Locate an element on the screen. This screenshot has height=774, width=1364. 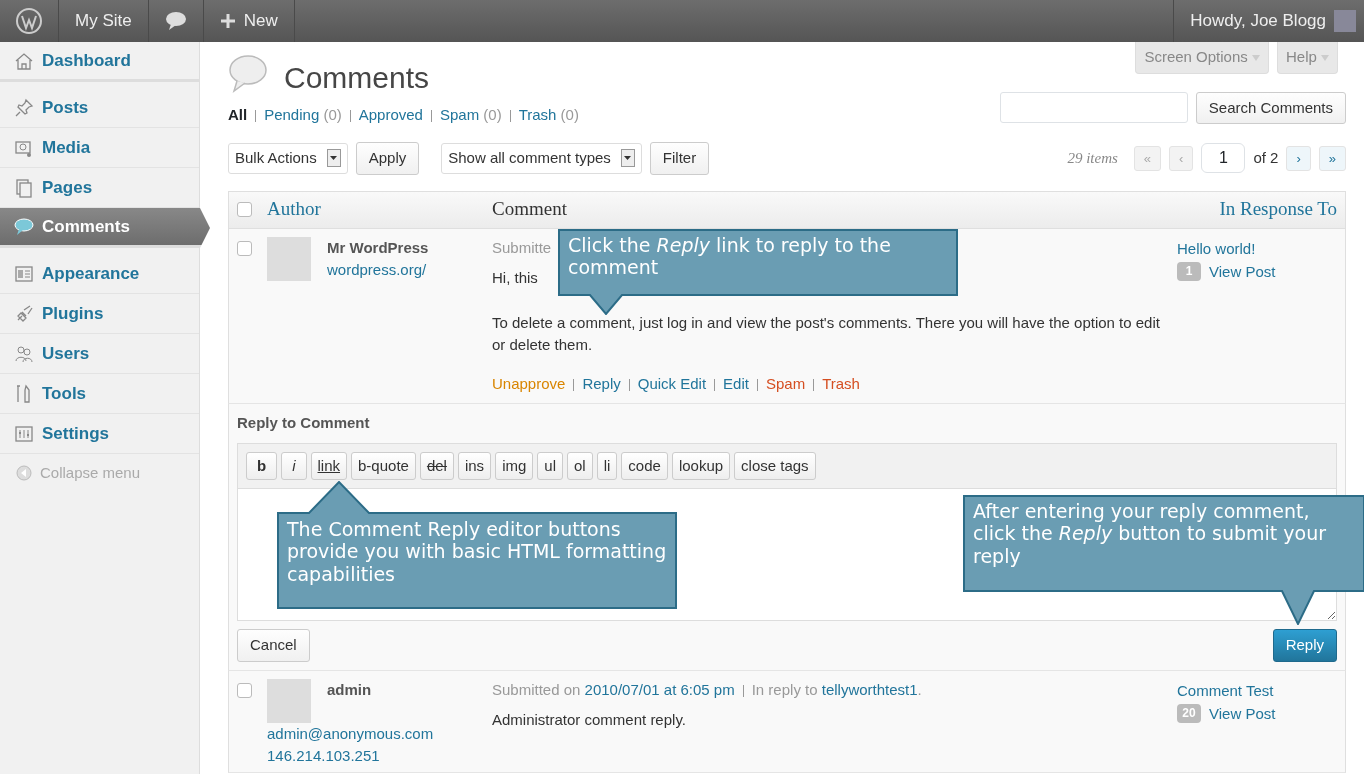
row-action-link: Quick Edit is located at coordinates (672, 383).